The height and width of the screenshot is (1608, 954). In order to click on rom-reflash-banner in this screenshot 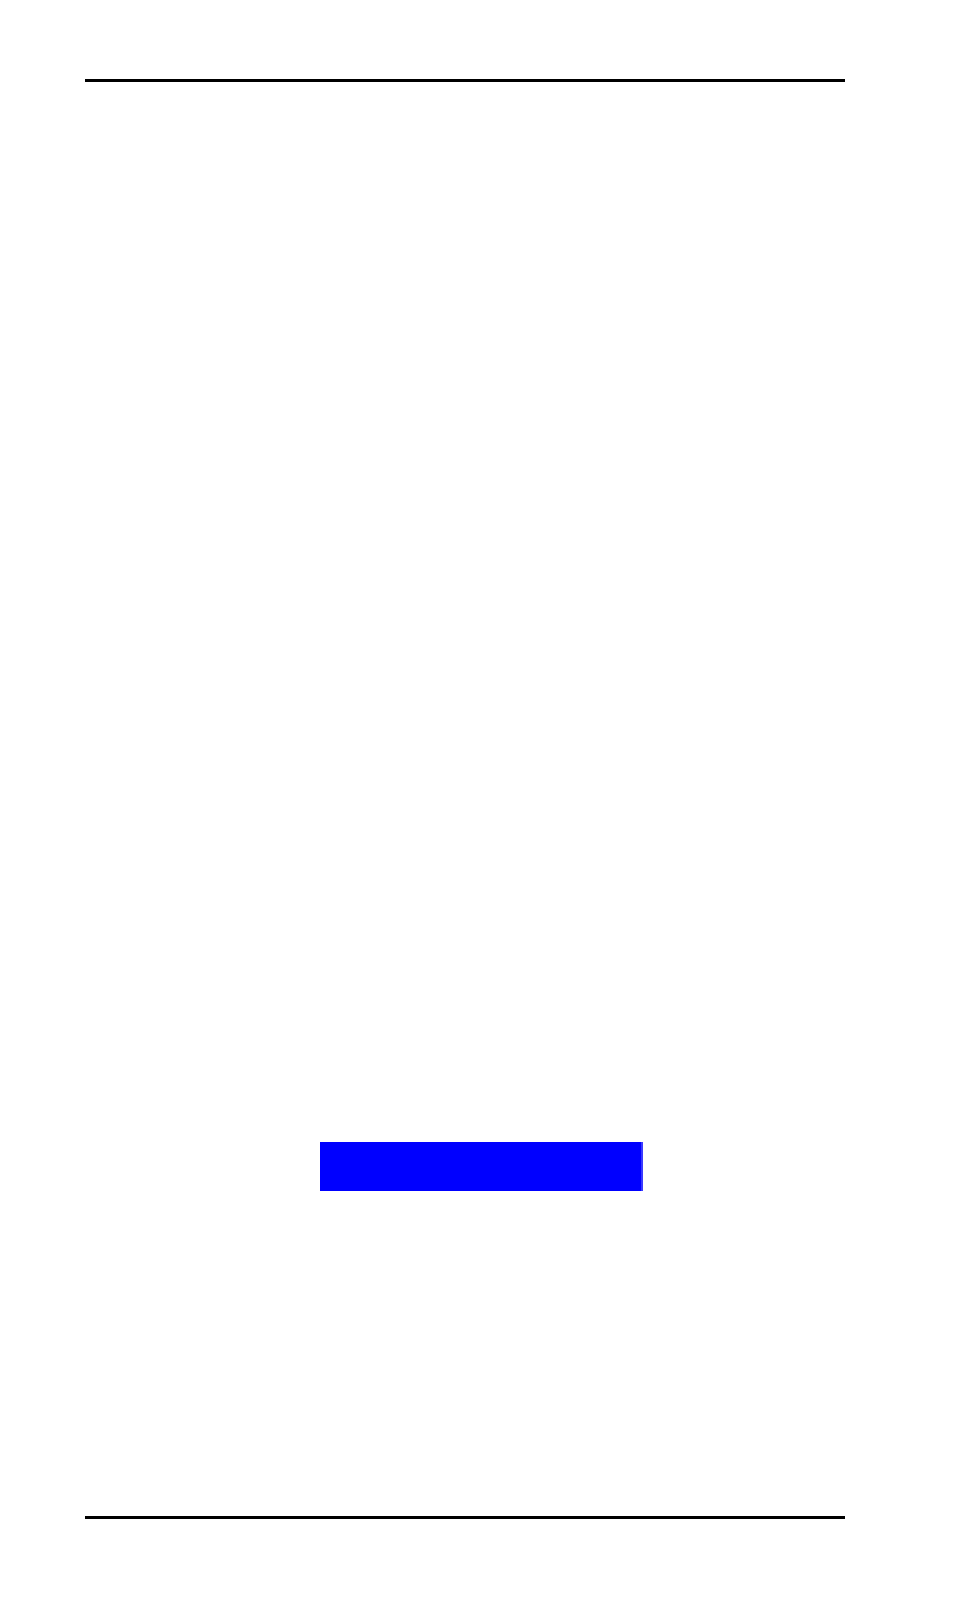, I will do `click(481, 1166)`.